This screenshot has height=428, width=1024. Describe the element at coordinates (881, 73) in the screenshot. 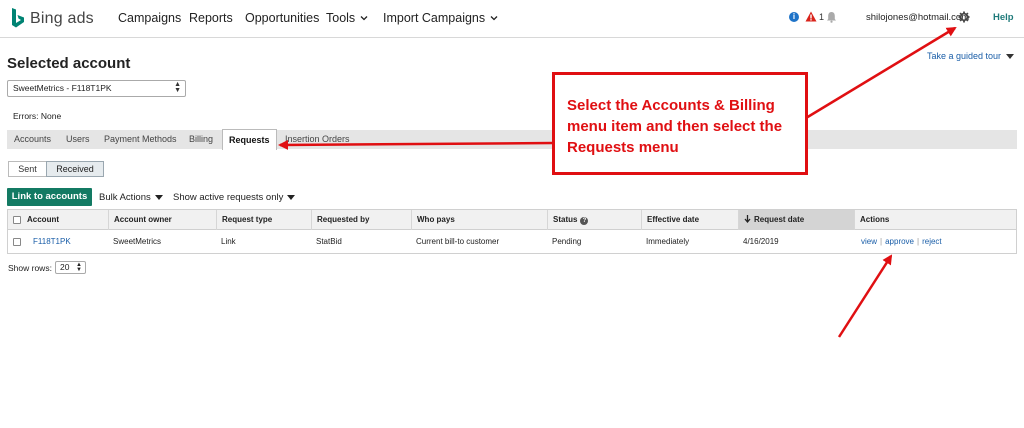

I see `arrow-to-gear` at that location.